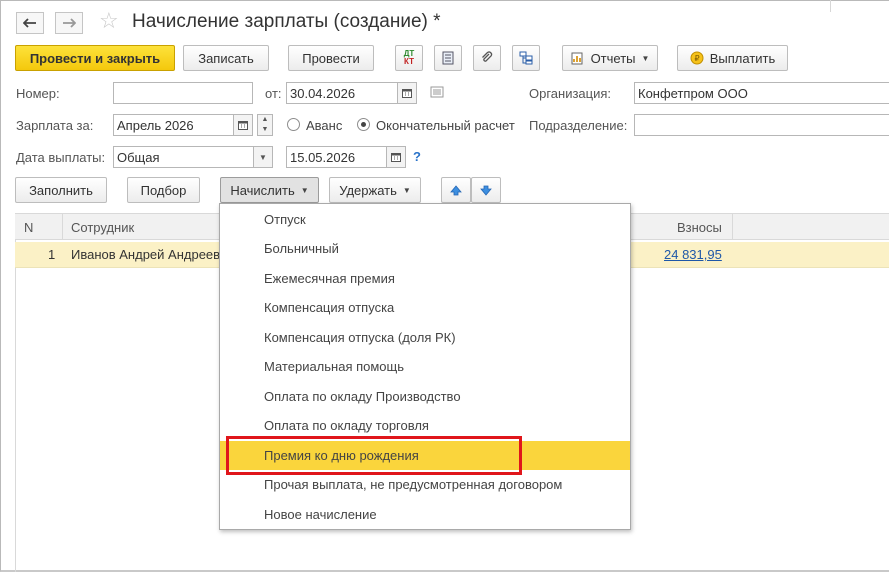  I want to click on document-list-button, so click(448, 58).